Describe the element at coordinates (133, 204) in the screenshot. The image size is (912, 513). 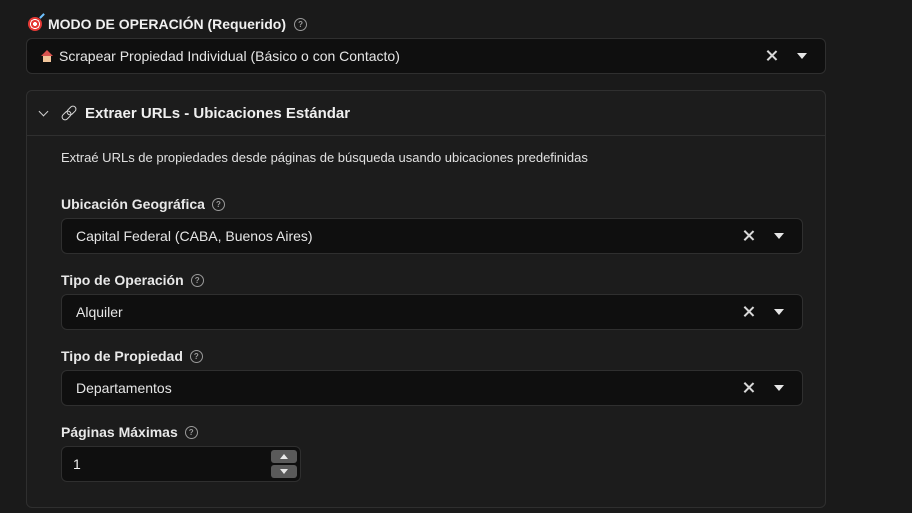
I see `location-label-text: Ubicación Geográfica` at that location.